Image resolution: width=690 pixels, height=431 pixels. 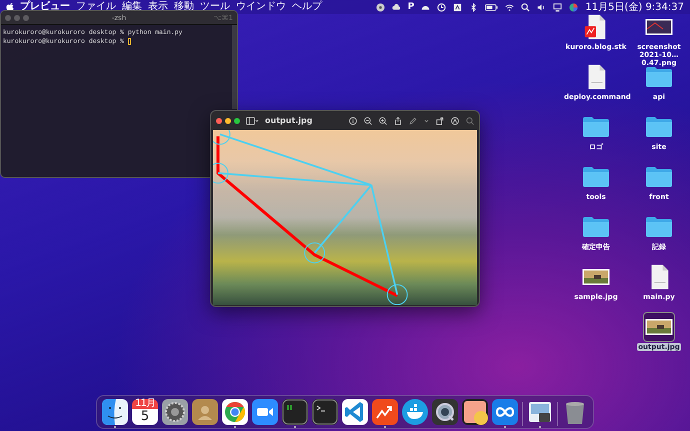 What do you see at coordinates (234, 67) in the screenshot?
I see `scroll-bar` at bounding box center [234, 67].